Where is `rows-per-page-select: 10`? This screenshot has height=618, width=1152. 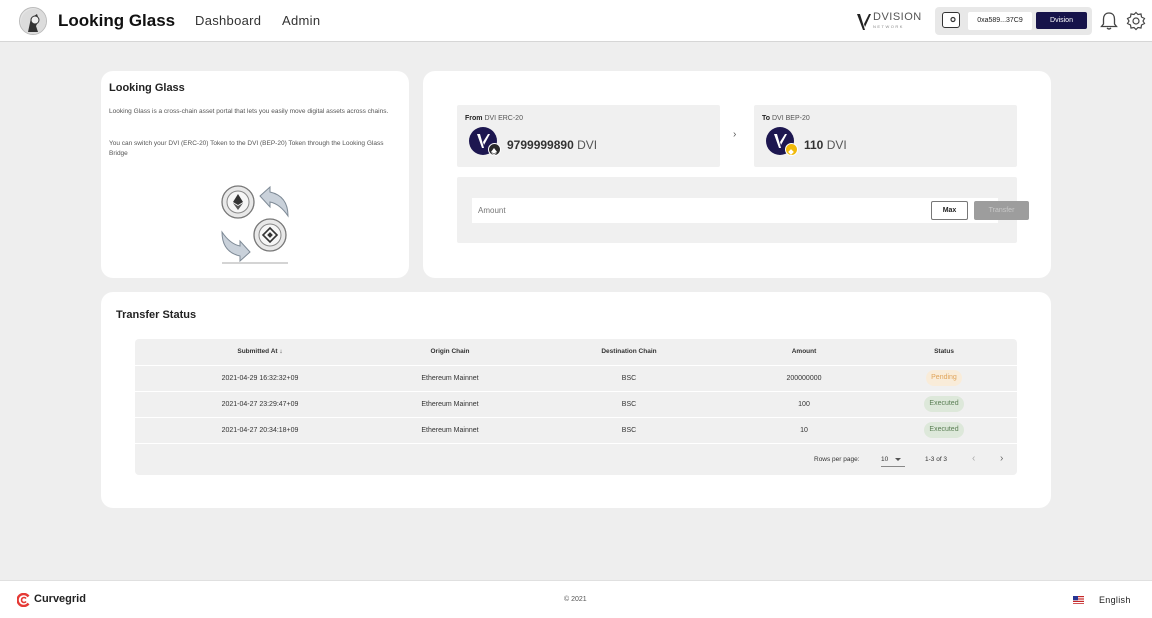
rows-per-page-select: 10 is located at coordinates (893, 461).